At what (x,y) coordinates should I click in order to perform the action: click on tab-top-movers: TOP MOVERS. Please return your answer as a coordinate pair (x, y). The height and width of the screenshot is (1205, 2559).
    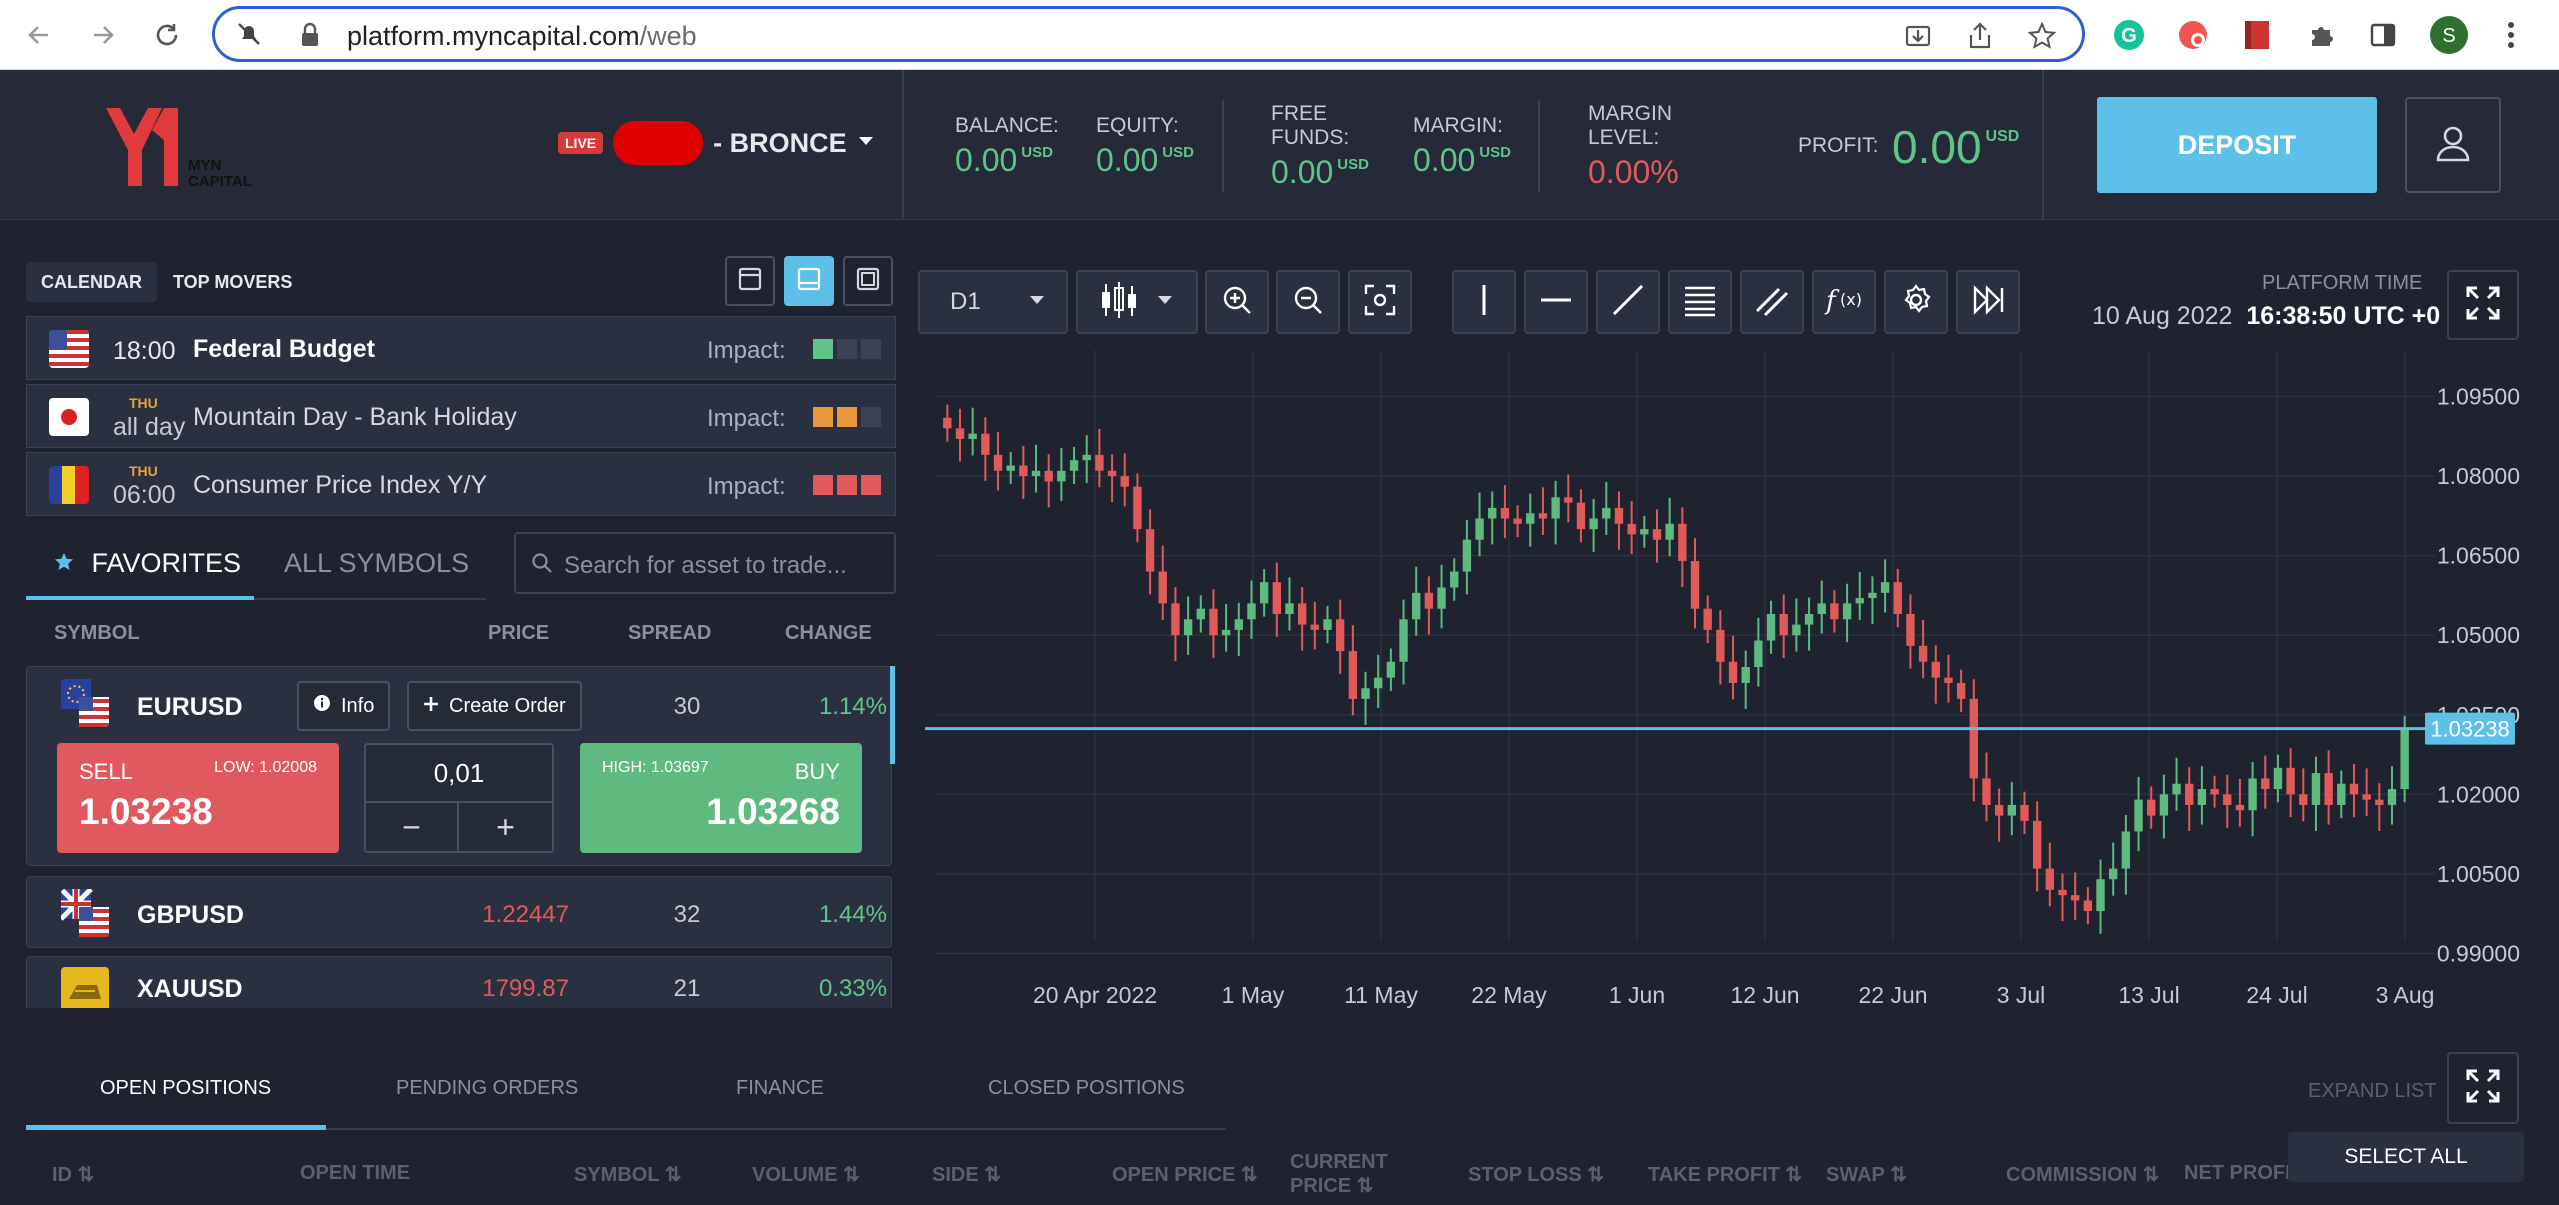
    Looking at the image, I should click on (232, 282).